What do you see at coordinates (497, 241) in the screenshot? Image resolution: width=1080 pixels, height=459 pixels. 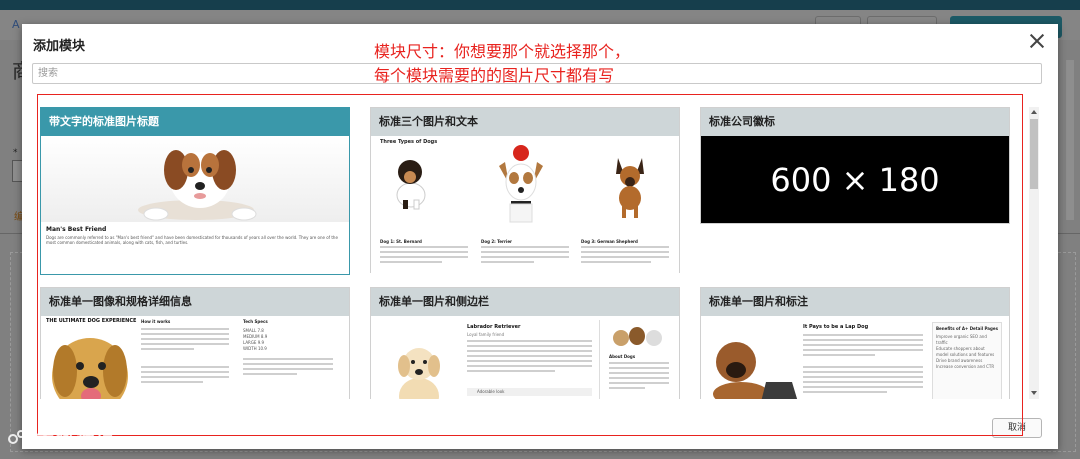 I see `preview-label-2: Dog 2: Terrier` at bounding box center [497, 241].